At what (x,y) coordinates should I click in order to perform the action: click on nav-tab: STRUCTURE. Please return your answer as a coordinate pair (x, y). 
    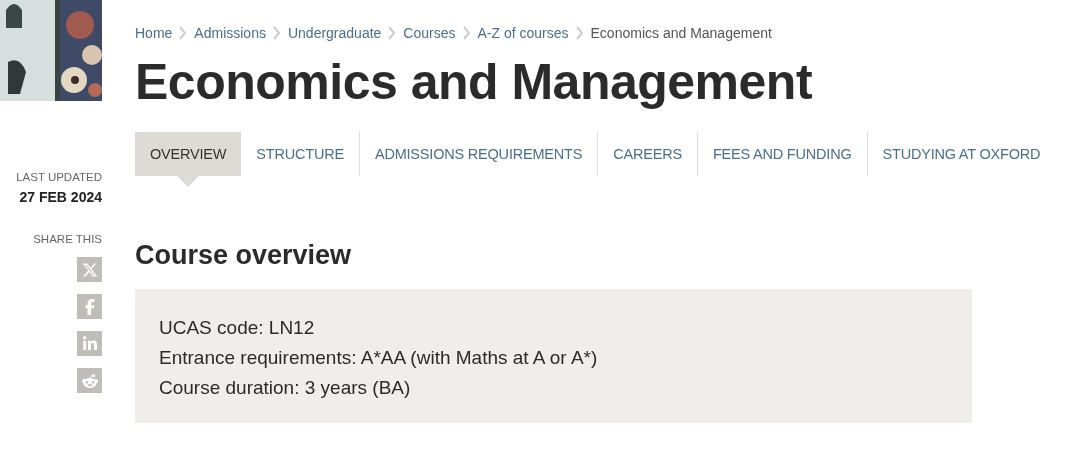
    Looking at the image, I should click on (300, 154).